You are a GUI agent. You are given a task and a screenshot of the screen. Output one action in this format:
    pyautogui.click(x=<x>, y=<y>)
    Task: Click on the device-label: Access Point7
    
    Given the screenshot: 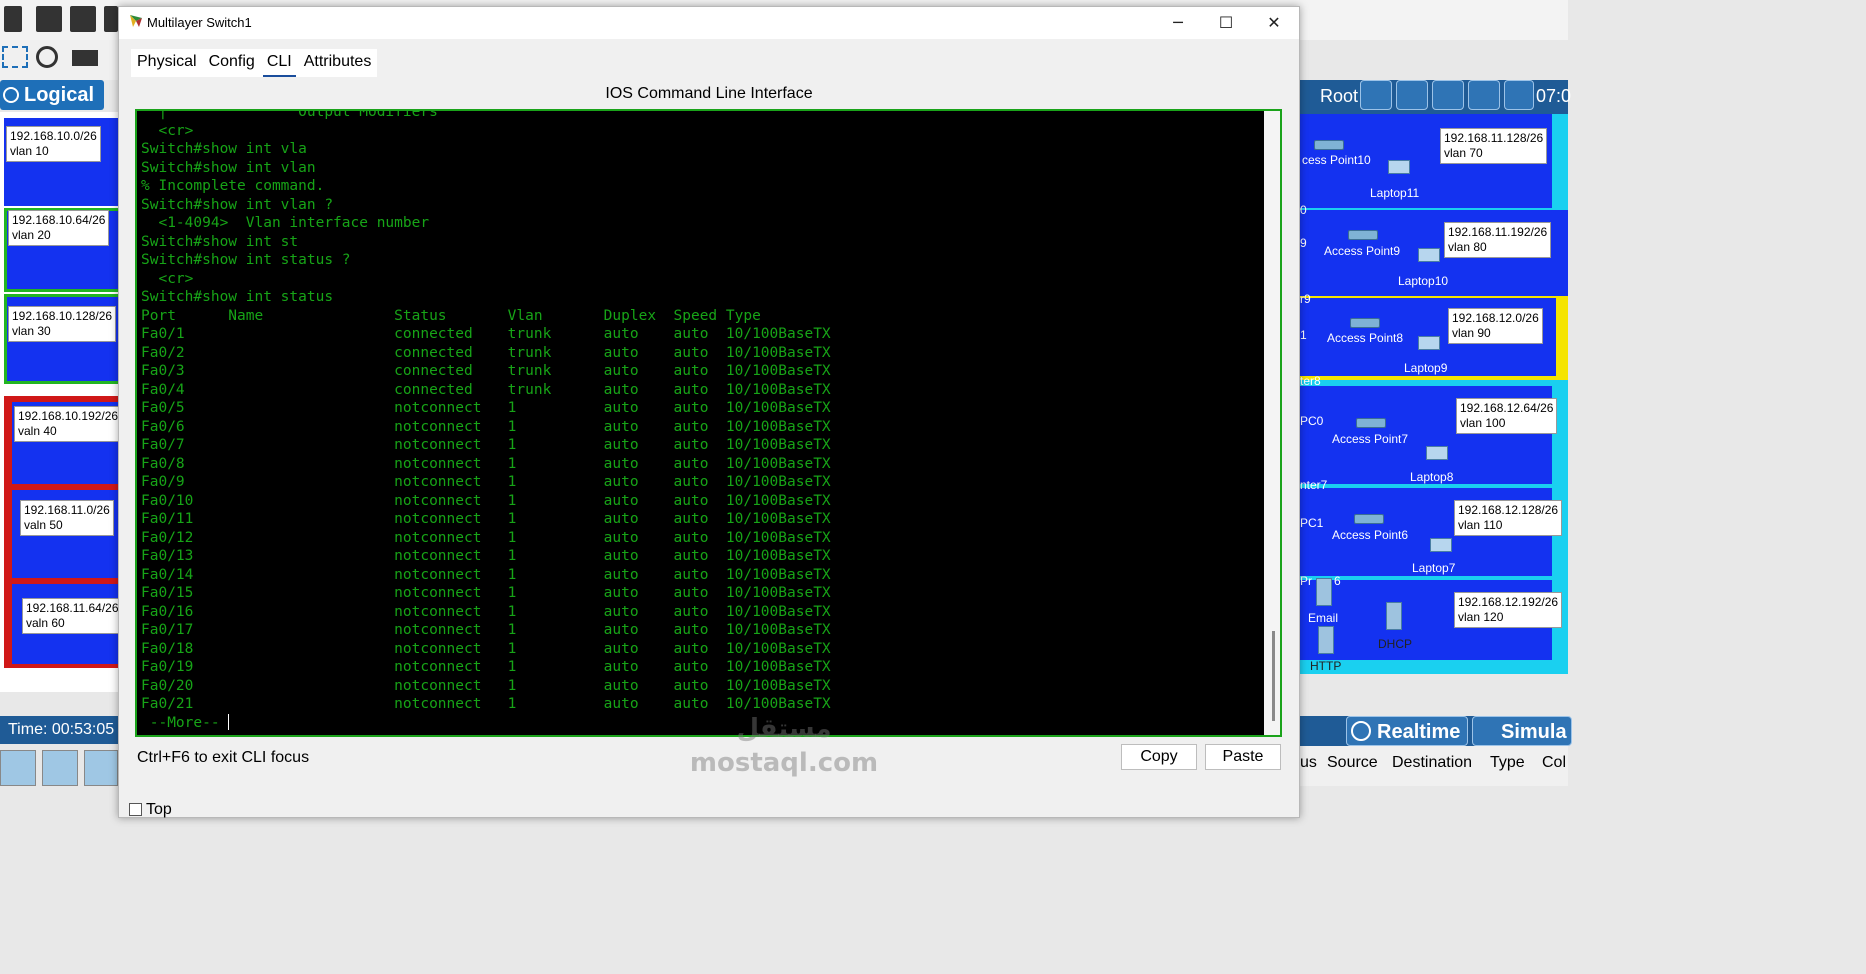 What is the action you would take?
    pyautogui.click(x=1370, y=439)
    